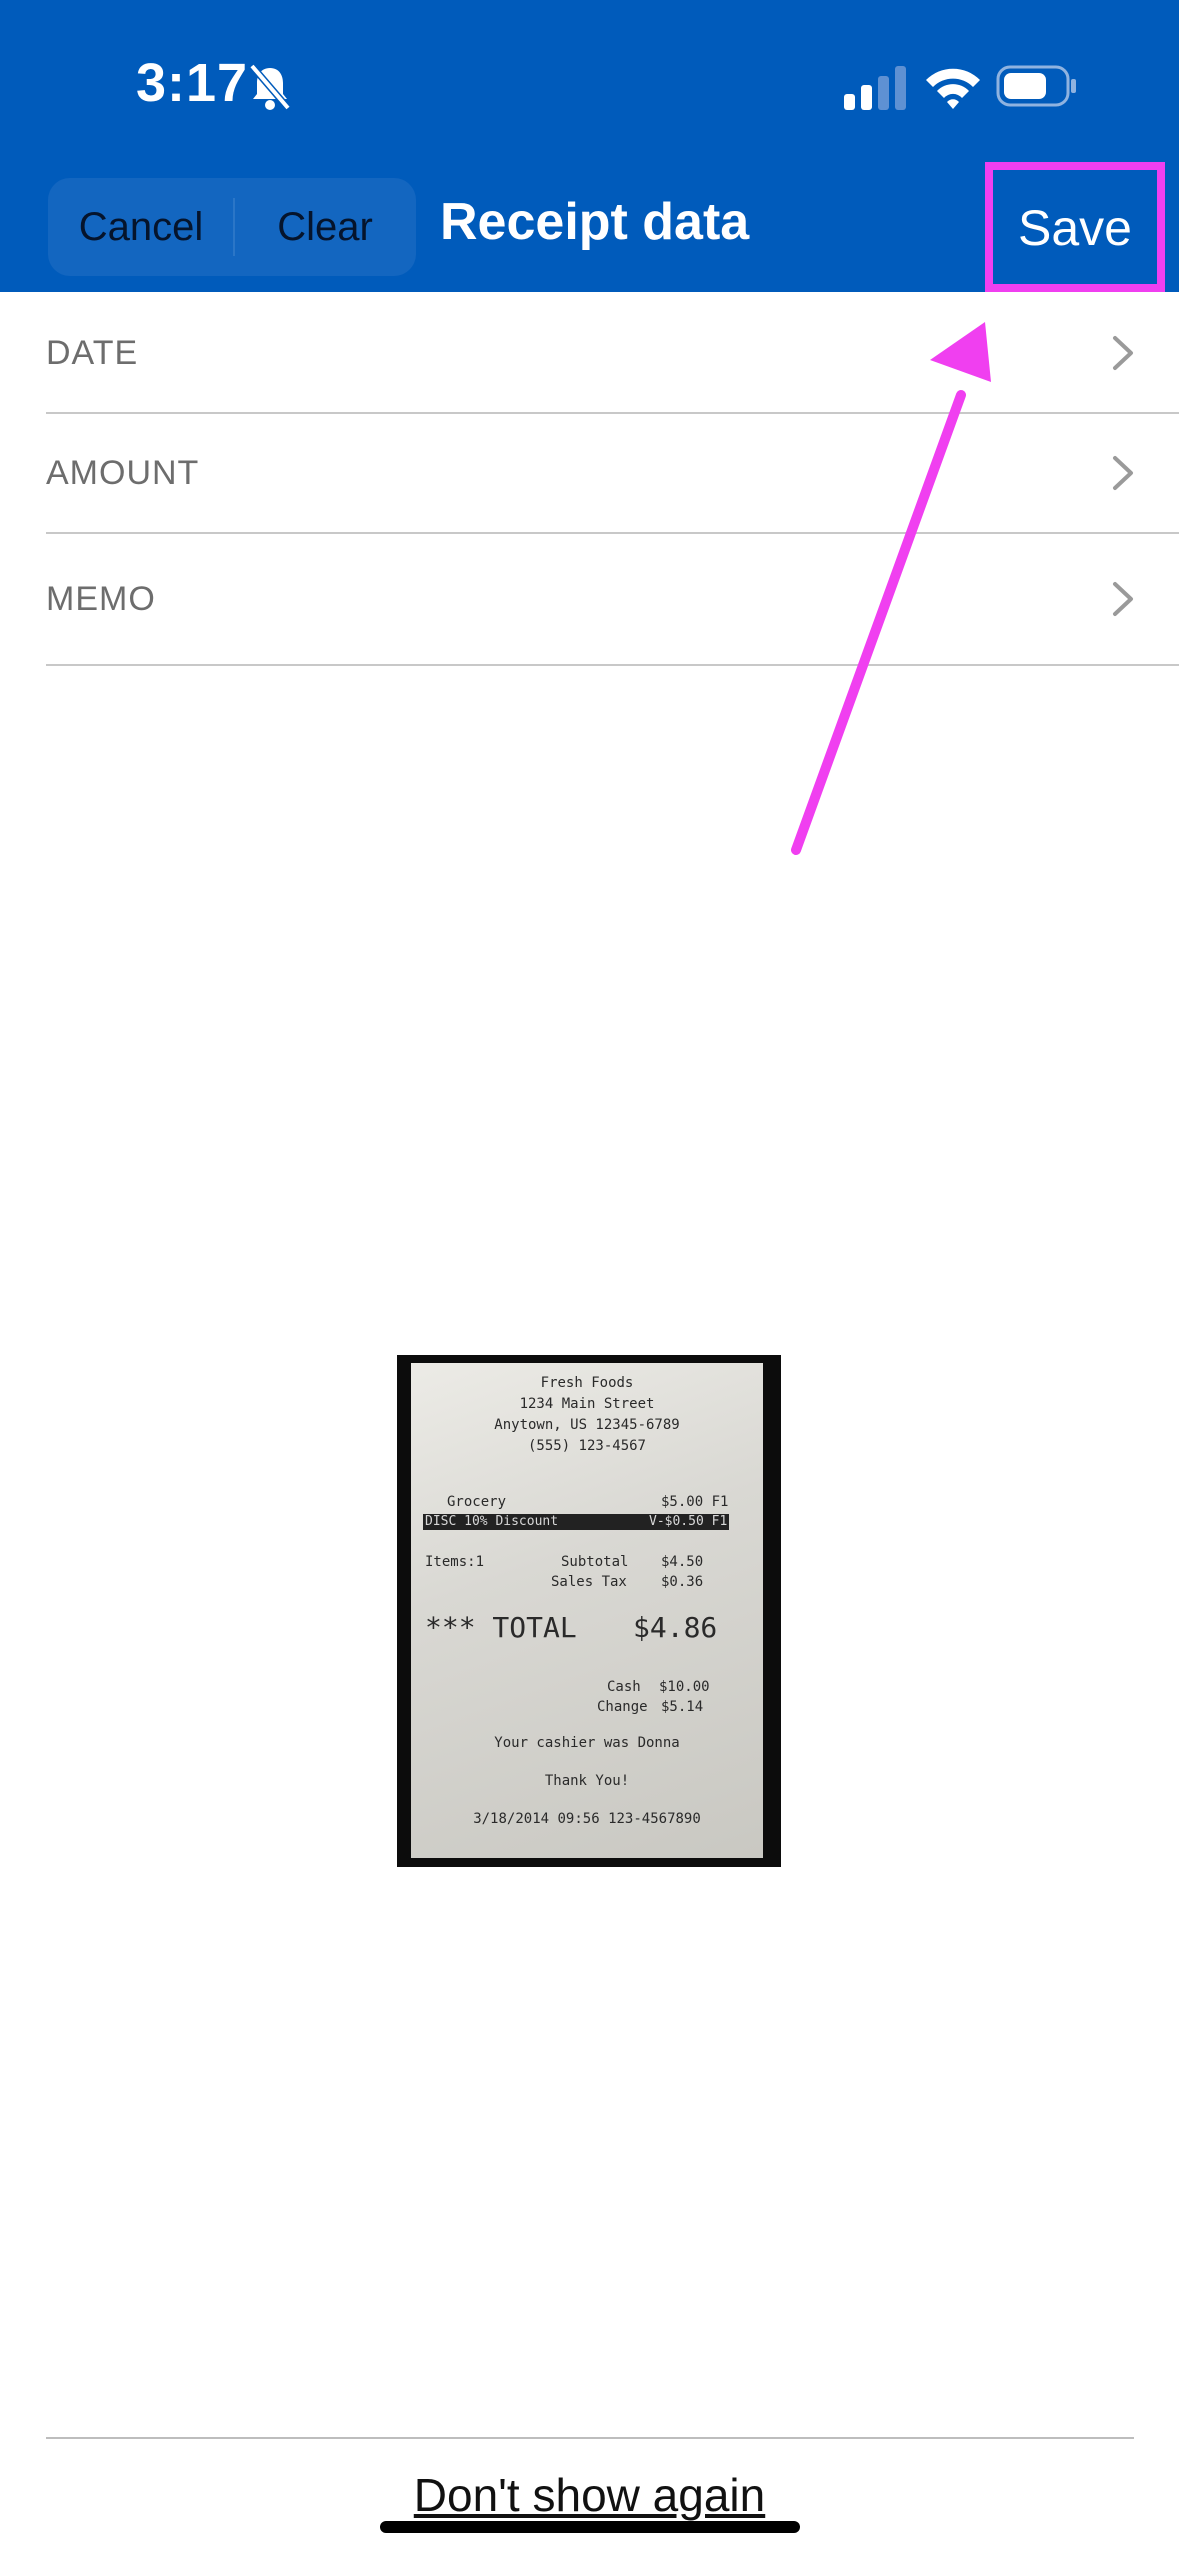 The image size is (1179, 2556). What do you see at coordinates (92, 353) in the screenshot?
I see `date-label: DATE` at bounding box center [92, 353].